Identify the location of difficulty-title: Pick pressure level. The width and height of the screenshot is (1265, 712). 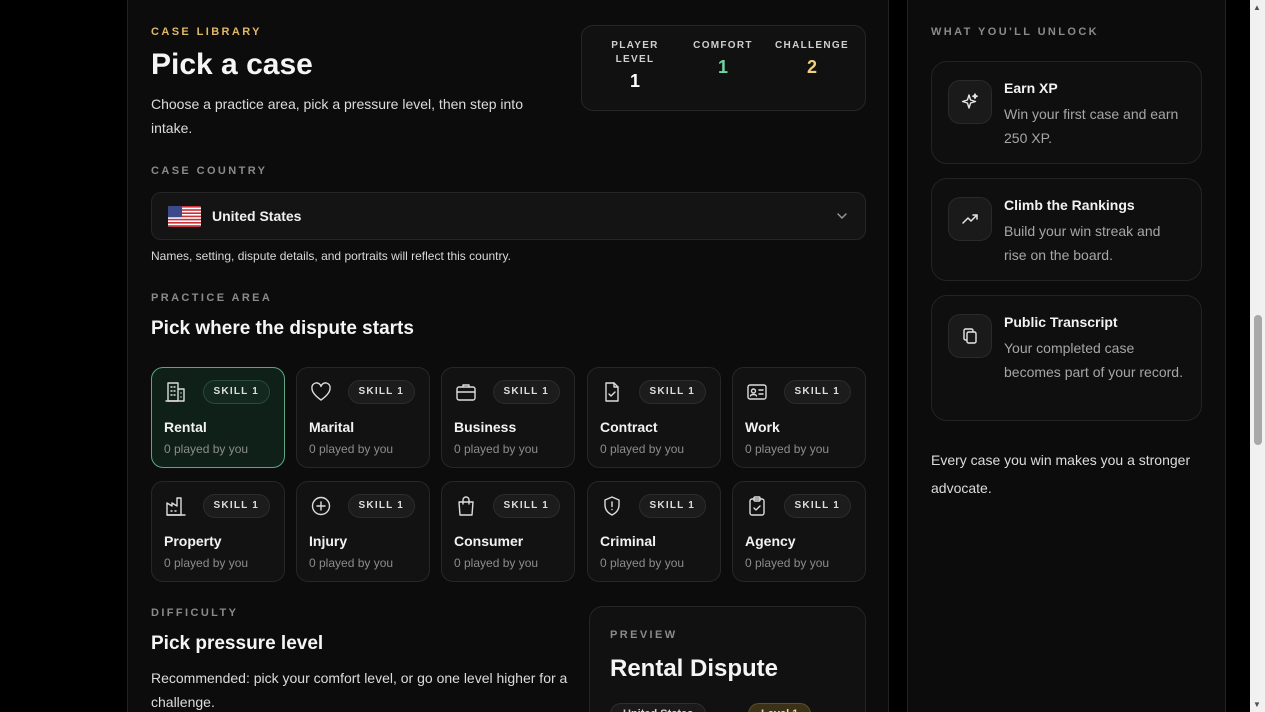
(237, 643).